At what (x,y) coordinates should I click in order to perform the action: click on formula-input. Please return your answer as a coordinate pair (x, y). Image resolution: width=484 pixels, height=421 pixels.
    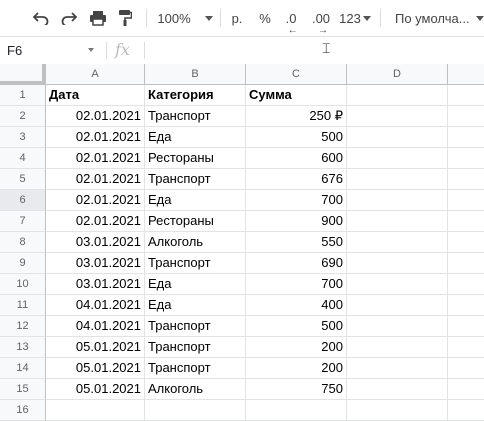
    Looking at the image, I should click on (317, 50).